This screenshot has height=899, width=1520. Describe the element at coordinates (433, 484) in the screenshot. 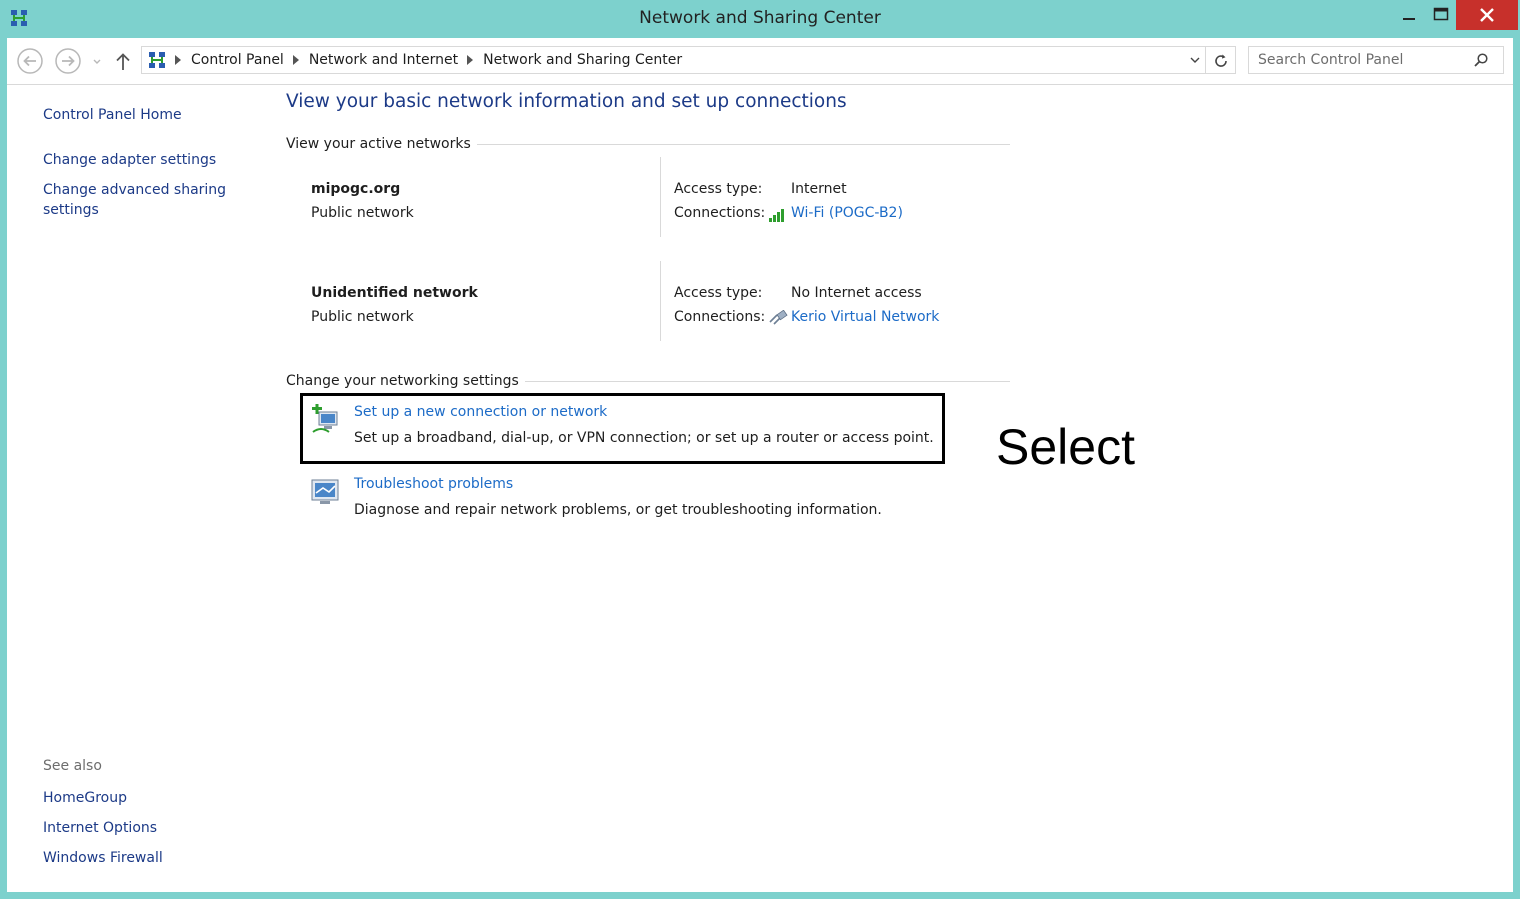

I see `troubleshoot-problems-link: Troubleshoot problems` at that location.